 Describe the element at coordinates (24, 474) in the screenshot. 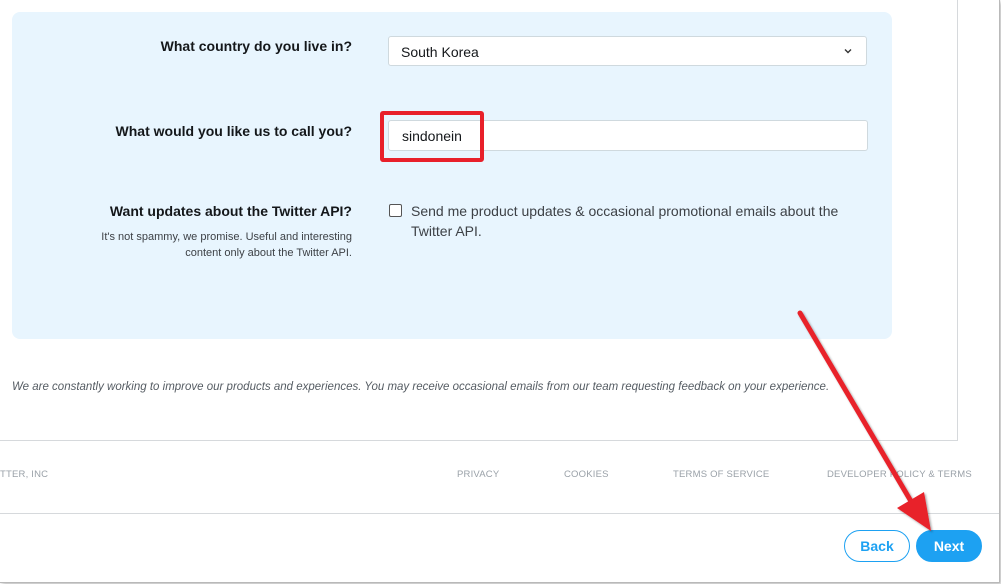

I see `company-name: TTER, INC` at that location.